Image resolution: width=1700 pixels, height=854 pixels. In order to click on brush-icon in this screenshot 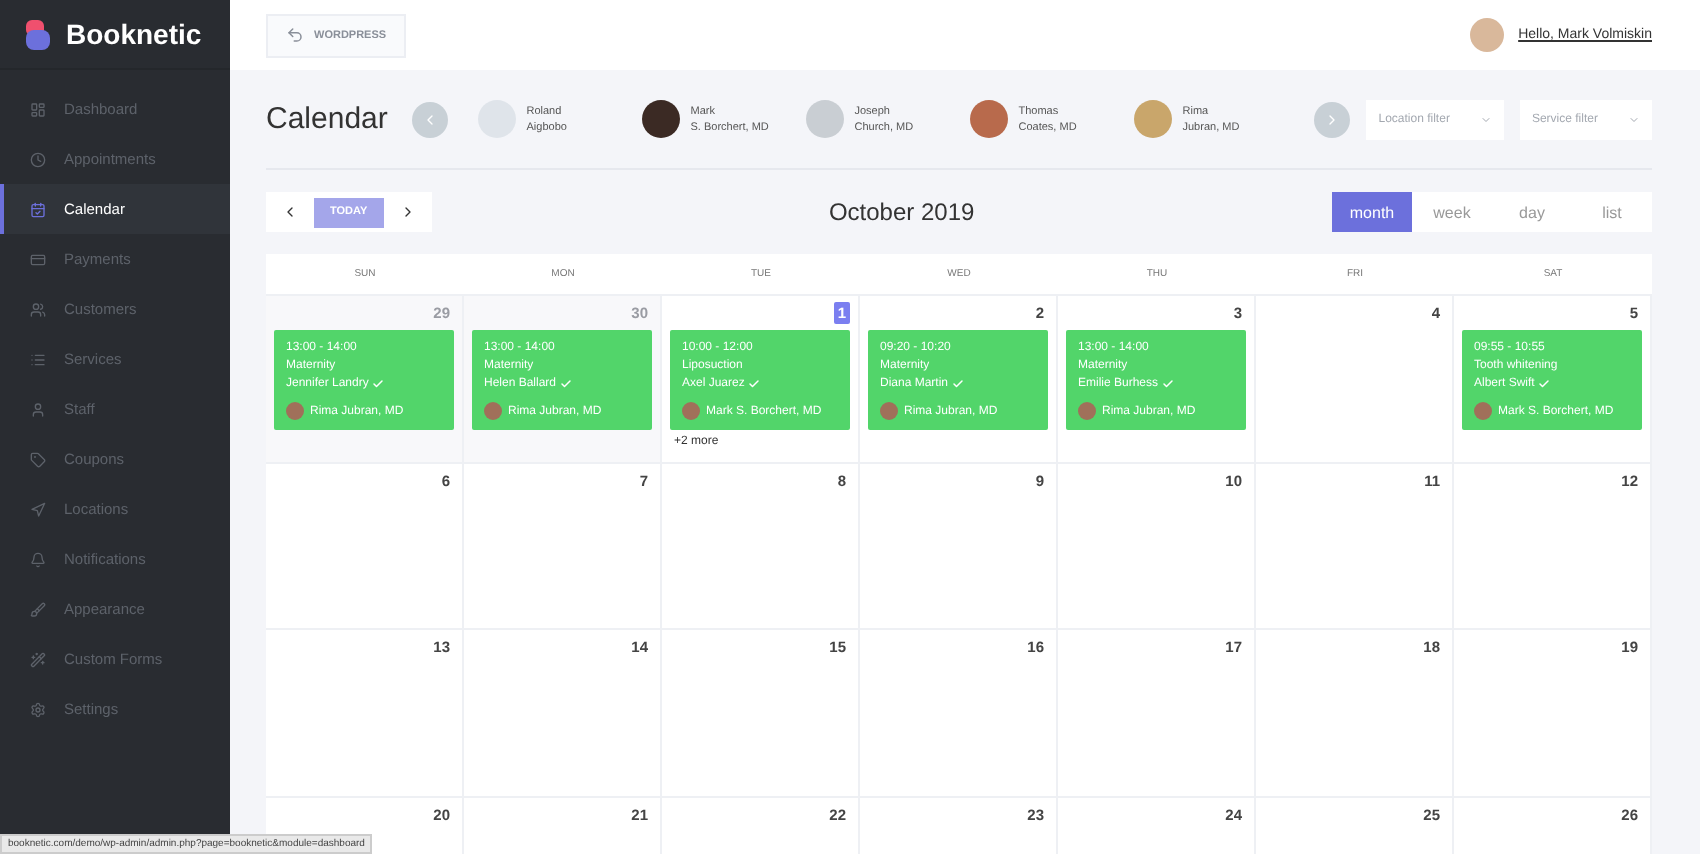, I will do `click(38, 609)`.